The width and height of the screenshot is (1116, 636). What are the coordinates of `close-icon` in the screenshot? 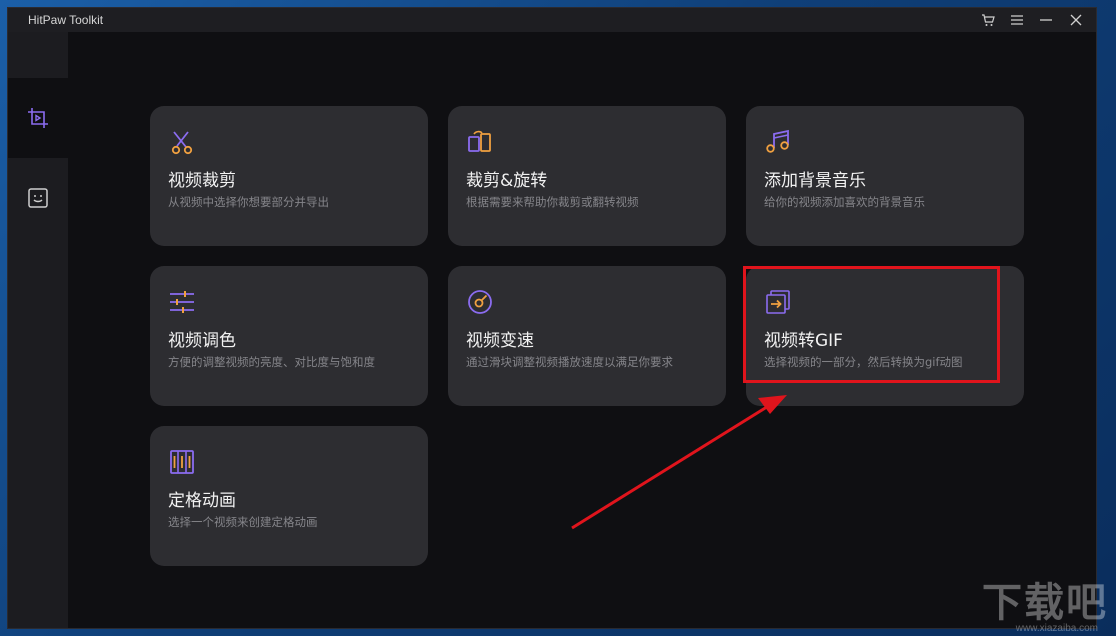 It's located at (1076, 20).